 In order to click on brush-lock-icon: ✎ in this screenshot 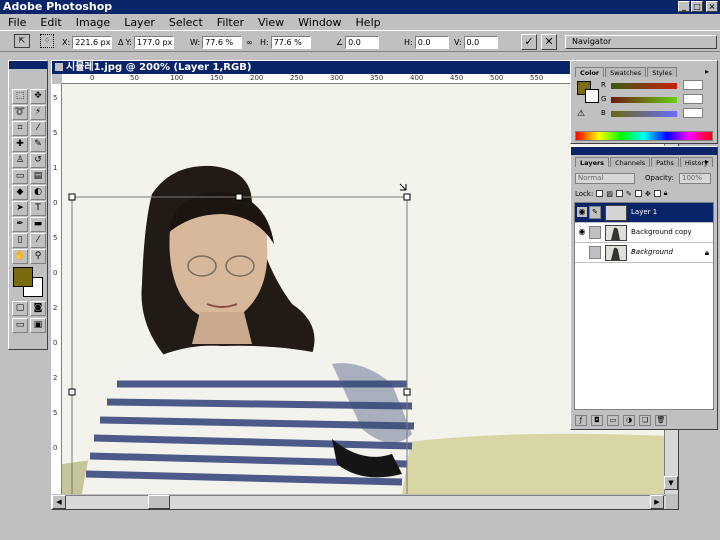, I will do `click(628, 193)`.